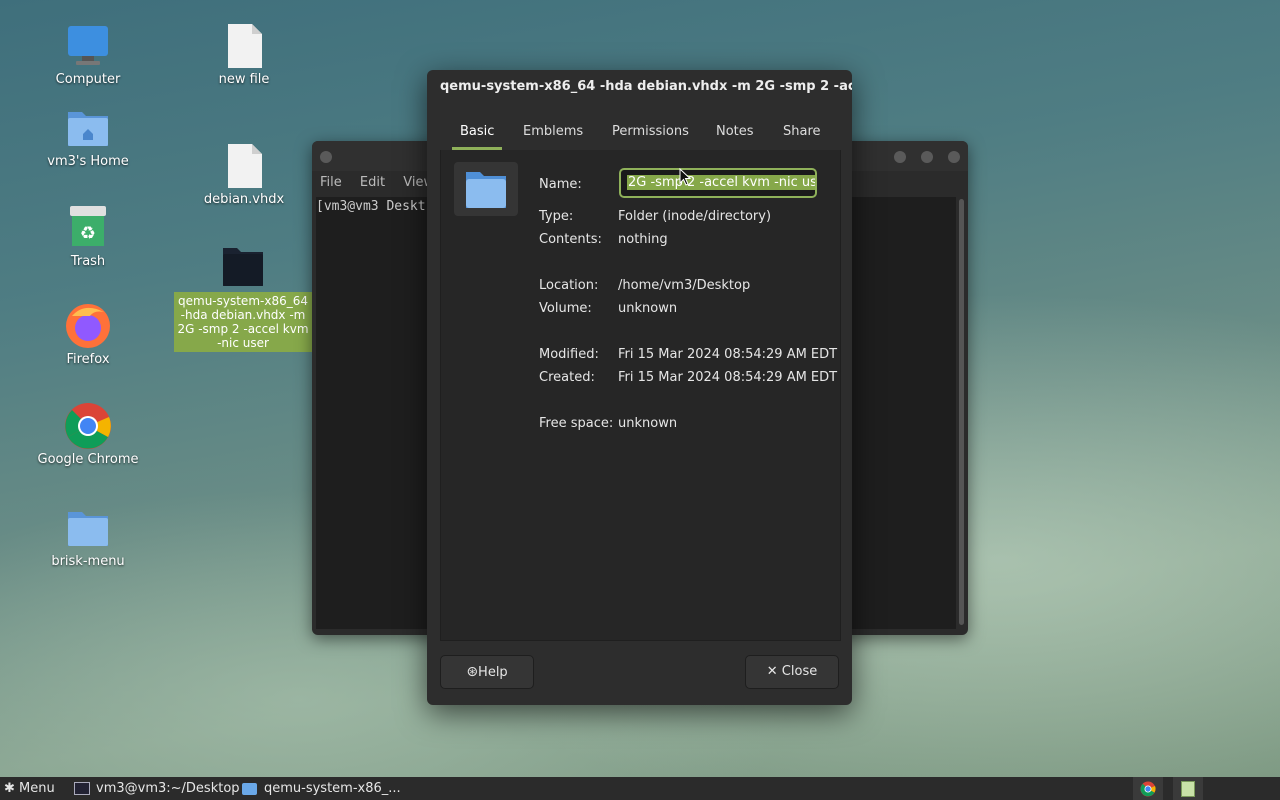 Image resolution: width=1280 pixels, height=800 pixels. I want to click on desktop-icon-chrome: Google Chrome, so click(88, 435).